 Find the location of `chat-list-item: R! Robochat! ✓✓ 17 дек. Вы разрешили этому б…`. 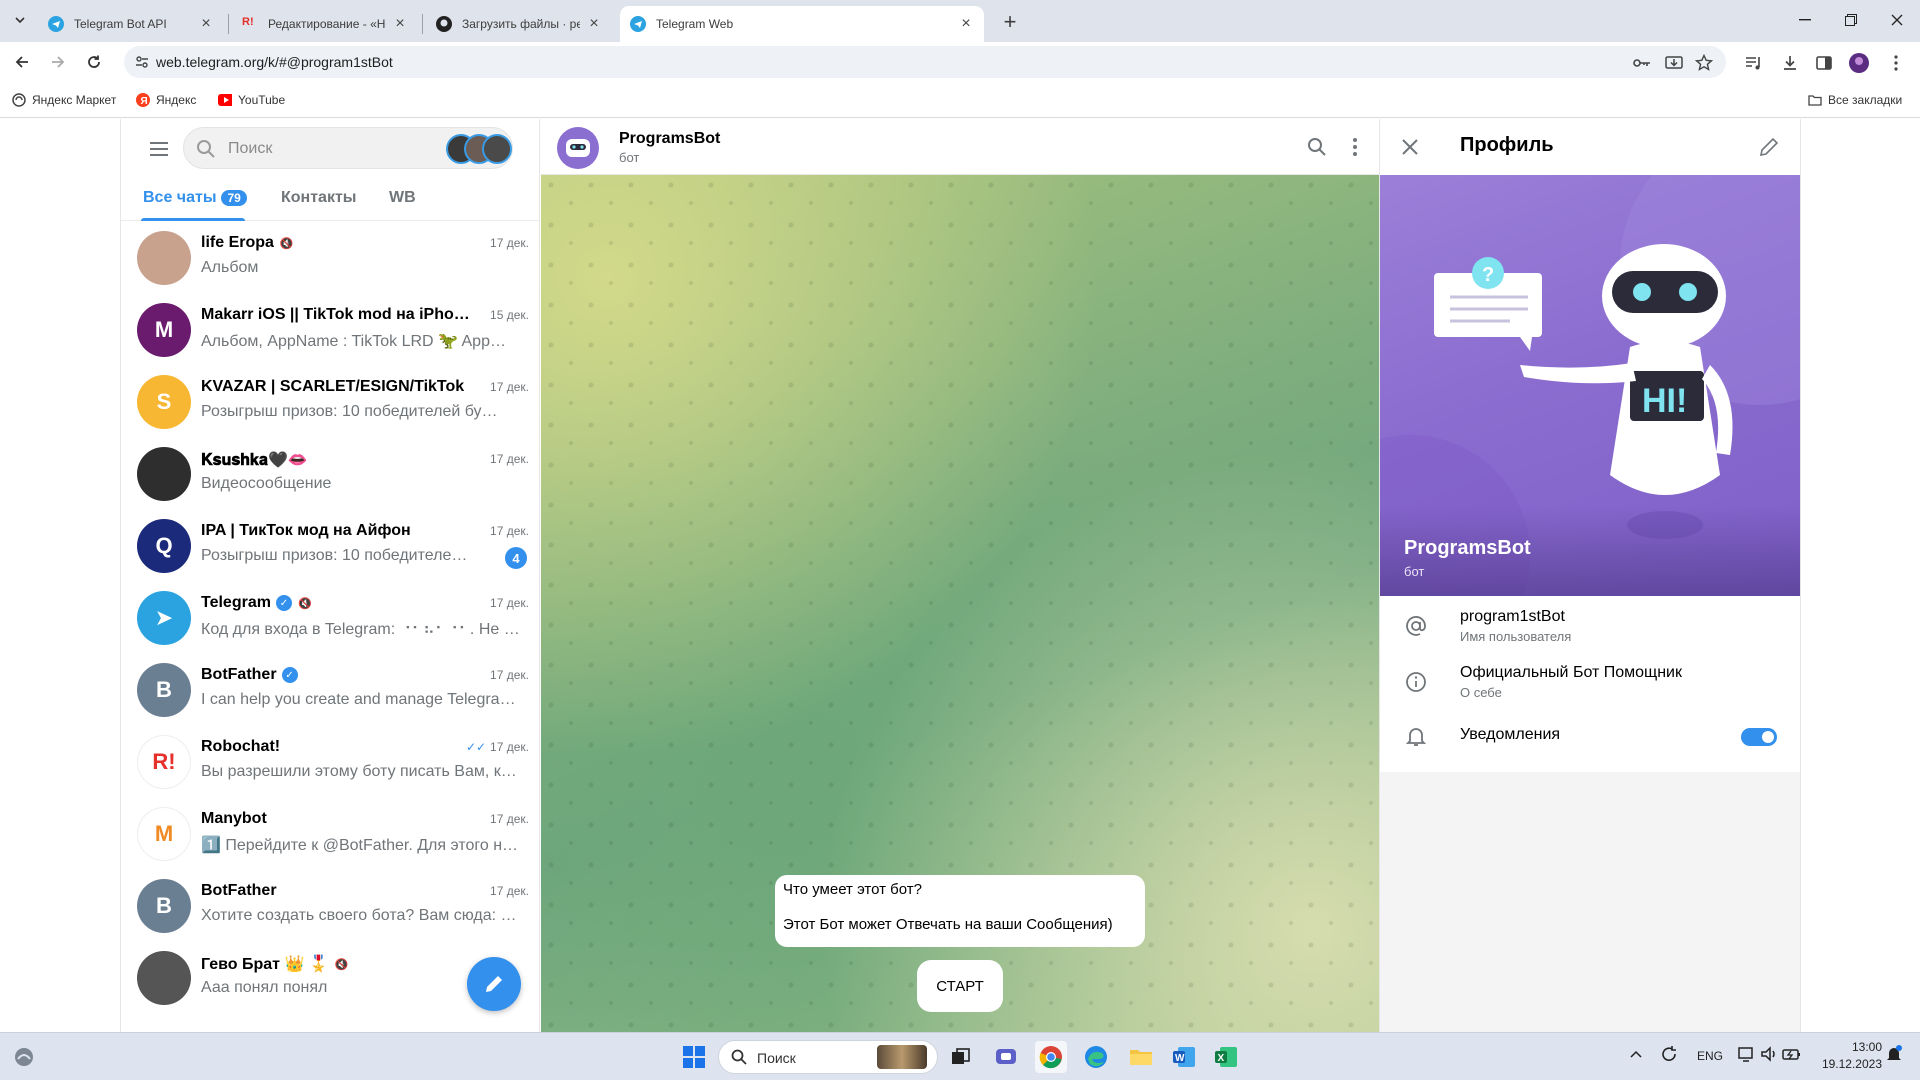

chat-list-item: R! Robochat! ✓✓ 17 дек. Вы разрешили этому б… is located at coordinates (331, 762).